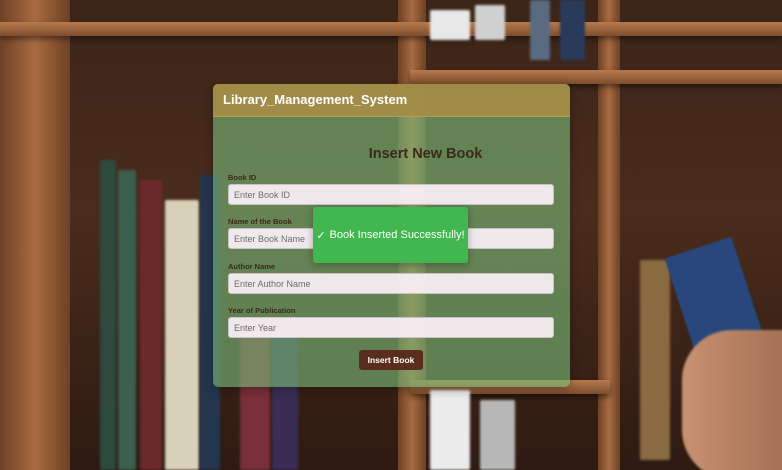 This screenshot has height=470, width=782. I want to click on book-id-input, so click(391, 194).